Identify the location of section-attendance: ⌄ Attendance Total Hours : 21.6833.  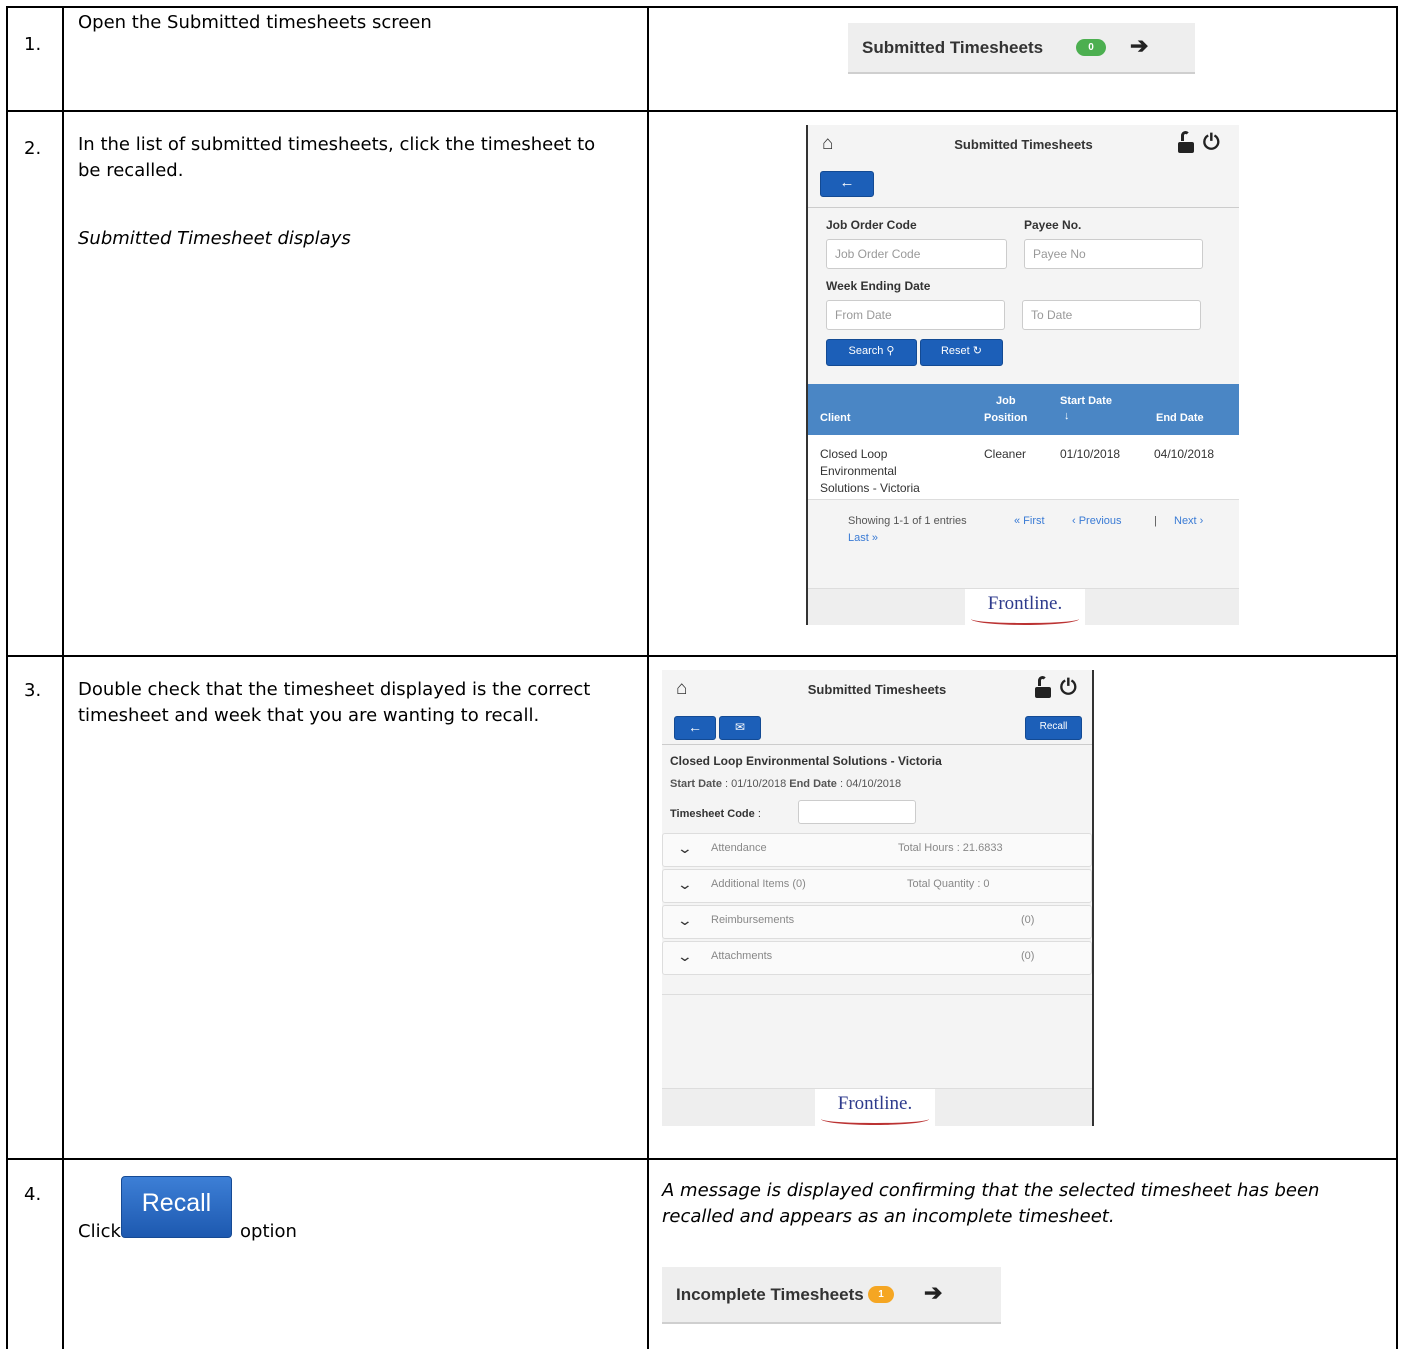
(877, 850).